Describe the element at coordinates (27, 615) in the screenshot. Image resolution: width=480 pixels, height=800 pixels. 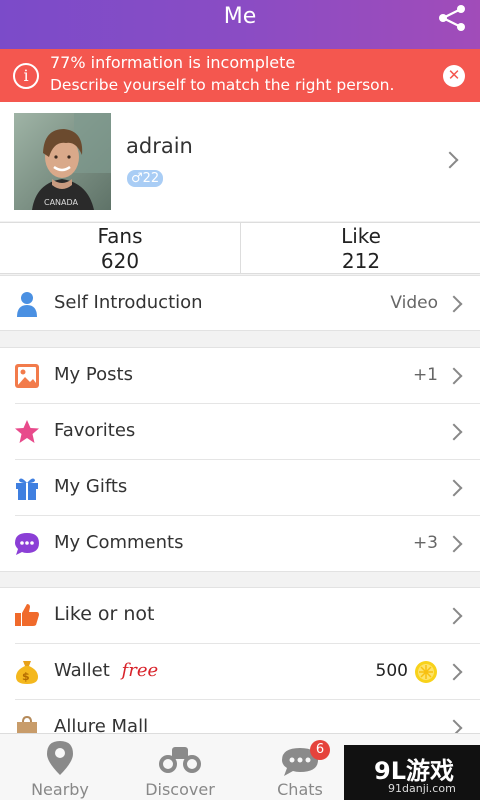
I see `thumbs-up-icon` at that location.